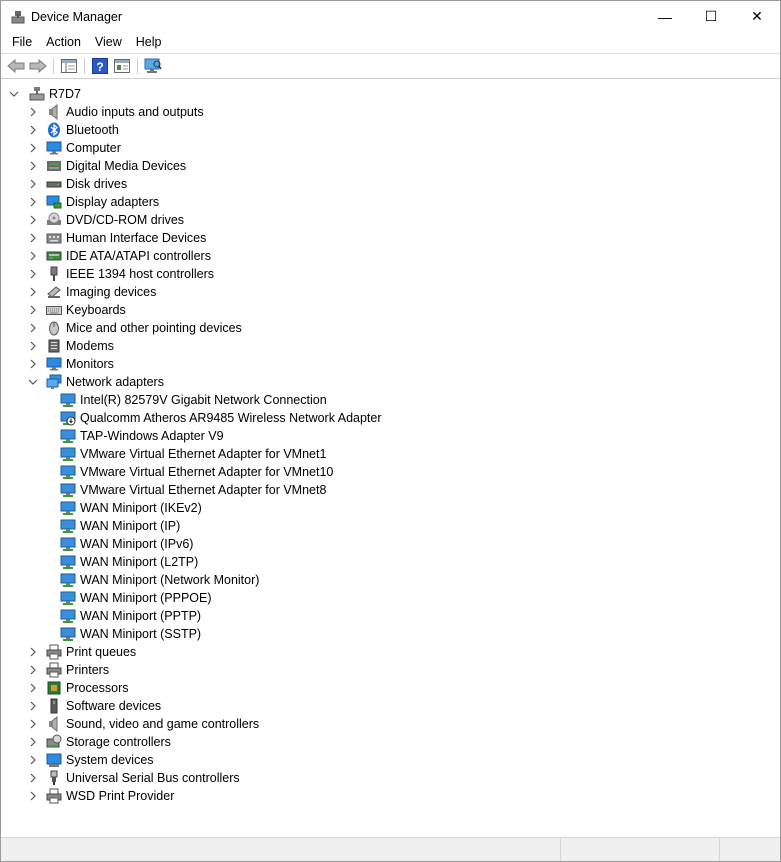 This screenshot has width=781, height=862. Describe the element at coordinates (390, 66) in the screenshot. I see `toolbar: ?` at that location.